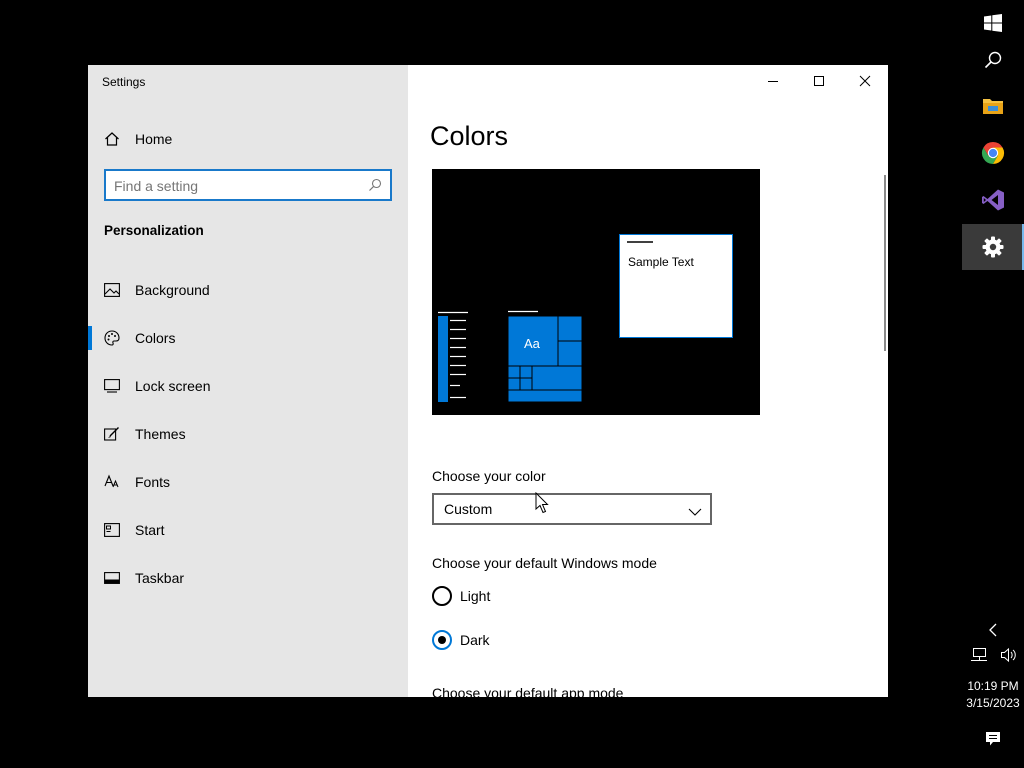 This screenshot has width=1024, height=768. What do you see at coordinates (489, 476) in the screenshot?
I see `choose-color-label: Choose your color` at bounding box center [489, 476].